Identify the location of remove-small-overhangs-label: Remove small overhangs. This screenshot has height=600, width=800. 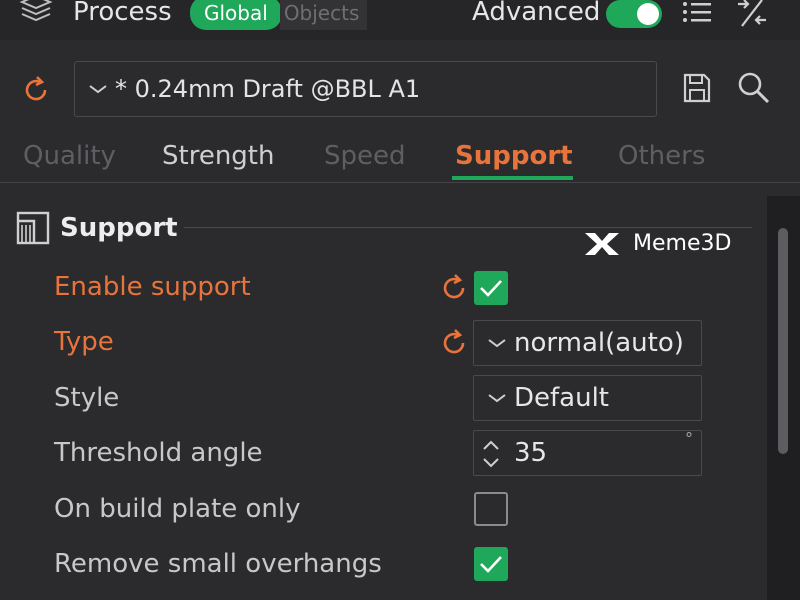
(218, 564).